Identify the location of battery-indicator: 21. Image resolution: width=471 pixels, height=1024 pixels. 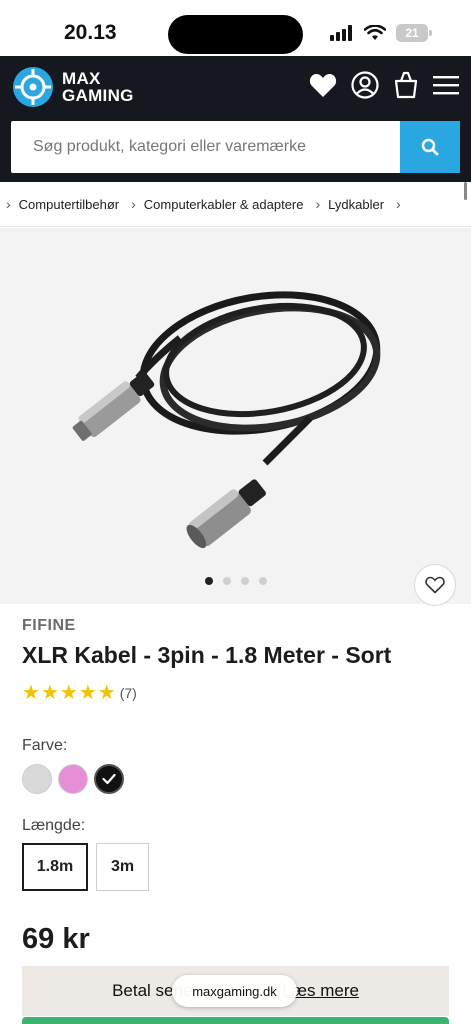
(414, 33).